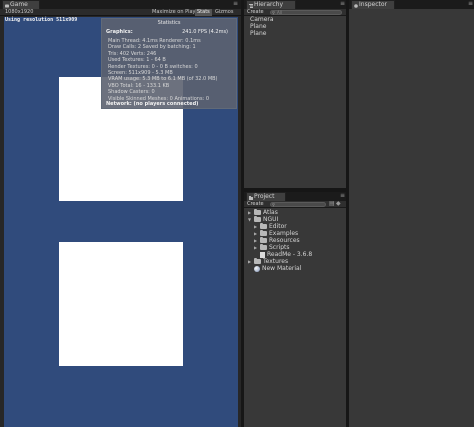 The height and width of the screenshot is (427, 474). What do you see at coordinates (205, 32) in the screenshot?
I see `fps-readout: 241.0 FPS (4.2ms)` at bounding box center [205, 32].